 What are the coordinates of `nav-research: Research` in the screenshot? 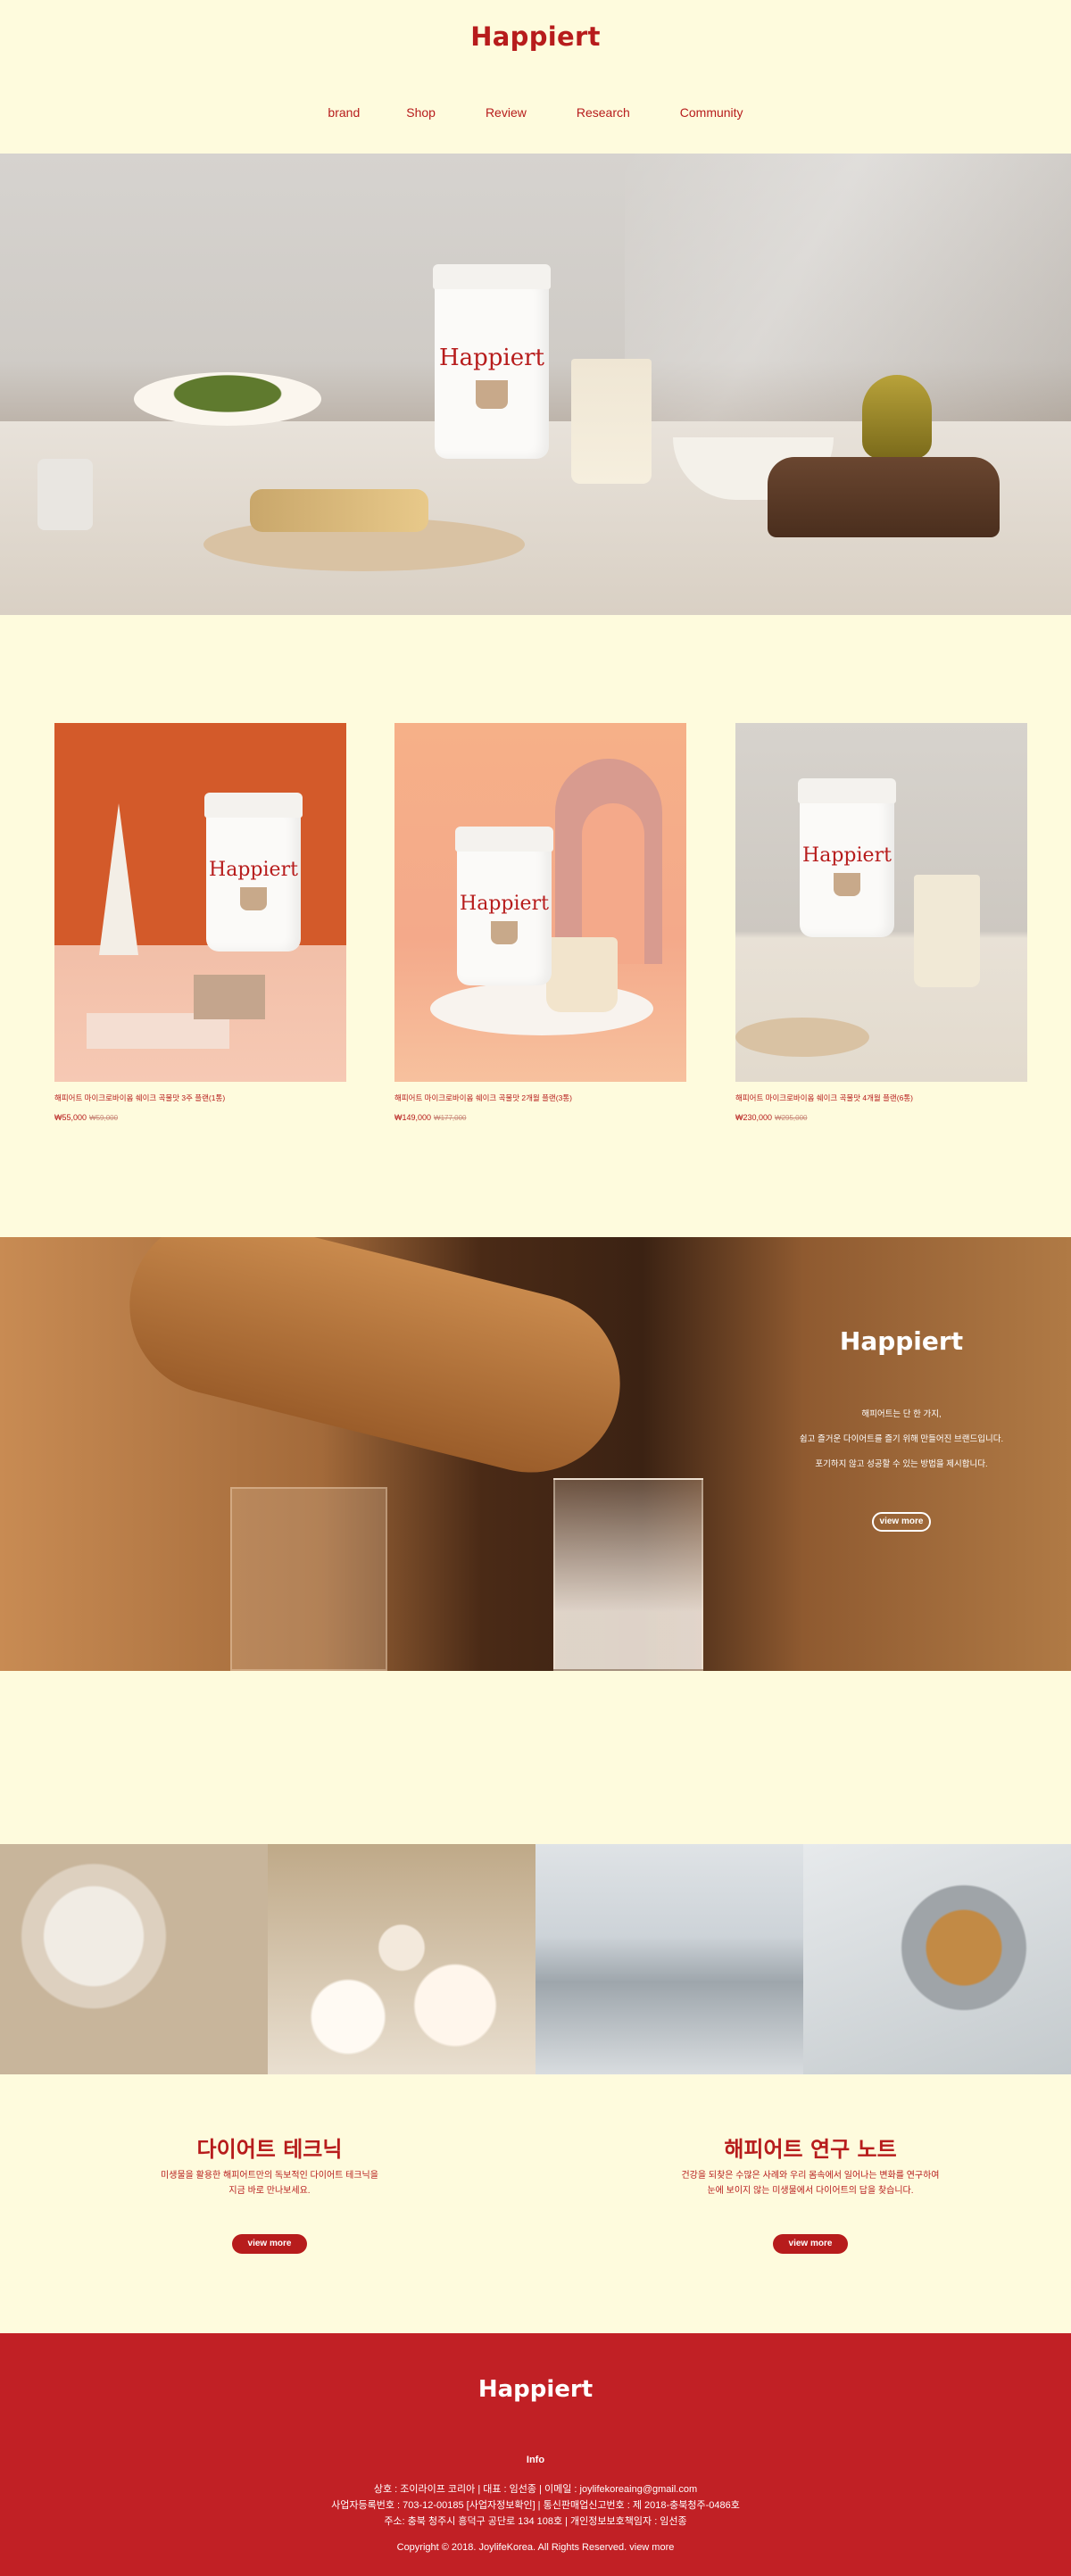 It's located at (603, 112).